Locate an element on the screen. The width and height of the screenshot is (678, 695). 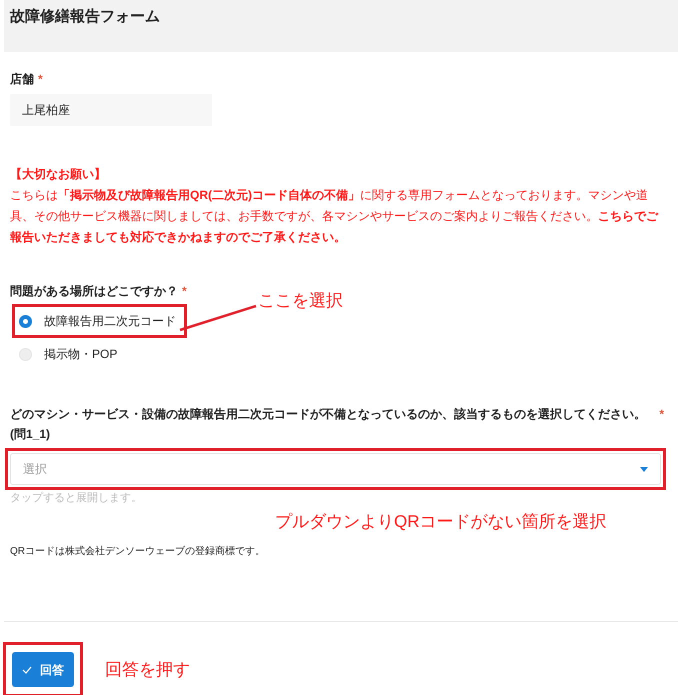
field-label: 店舗 is located at coordinates (22, 79).